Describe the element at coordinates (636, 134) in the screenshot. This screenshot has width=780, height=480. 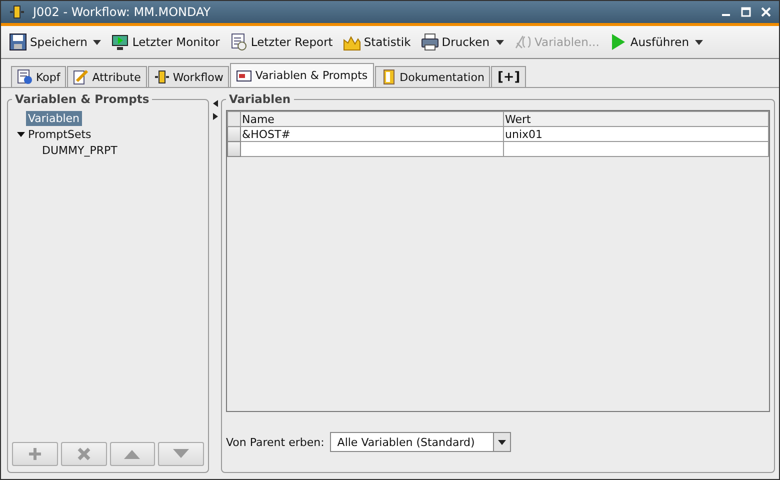
I see `table-cell: unix01` at that location.